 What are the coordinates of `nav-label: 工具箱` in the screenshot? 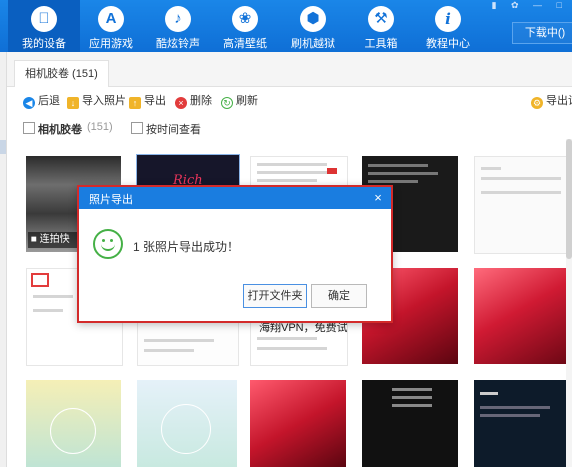 It's located at (381, 44).